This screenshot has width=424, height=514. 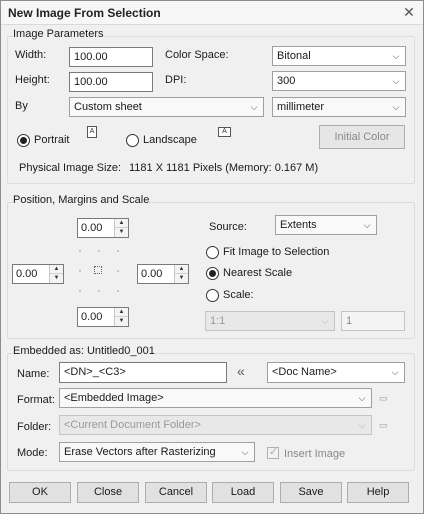 What do you see at coordinates (32, 453) in the screenshot?
I see `mode-label: Mode:` at bounding box center [32, 453].